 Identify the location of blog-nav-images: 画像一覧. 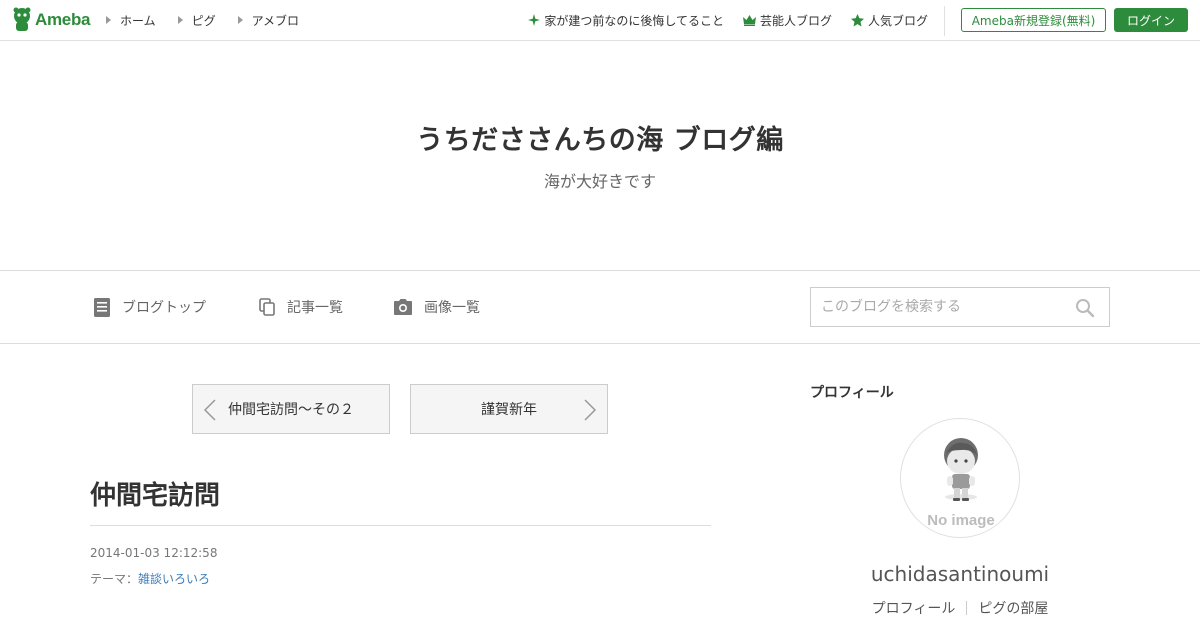
(437, 307).